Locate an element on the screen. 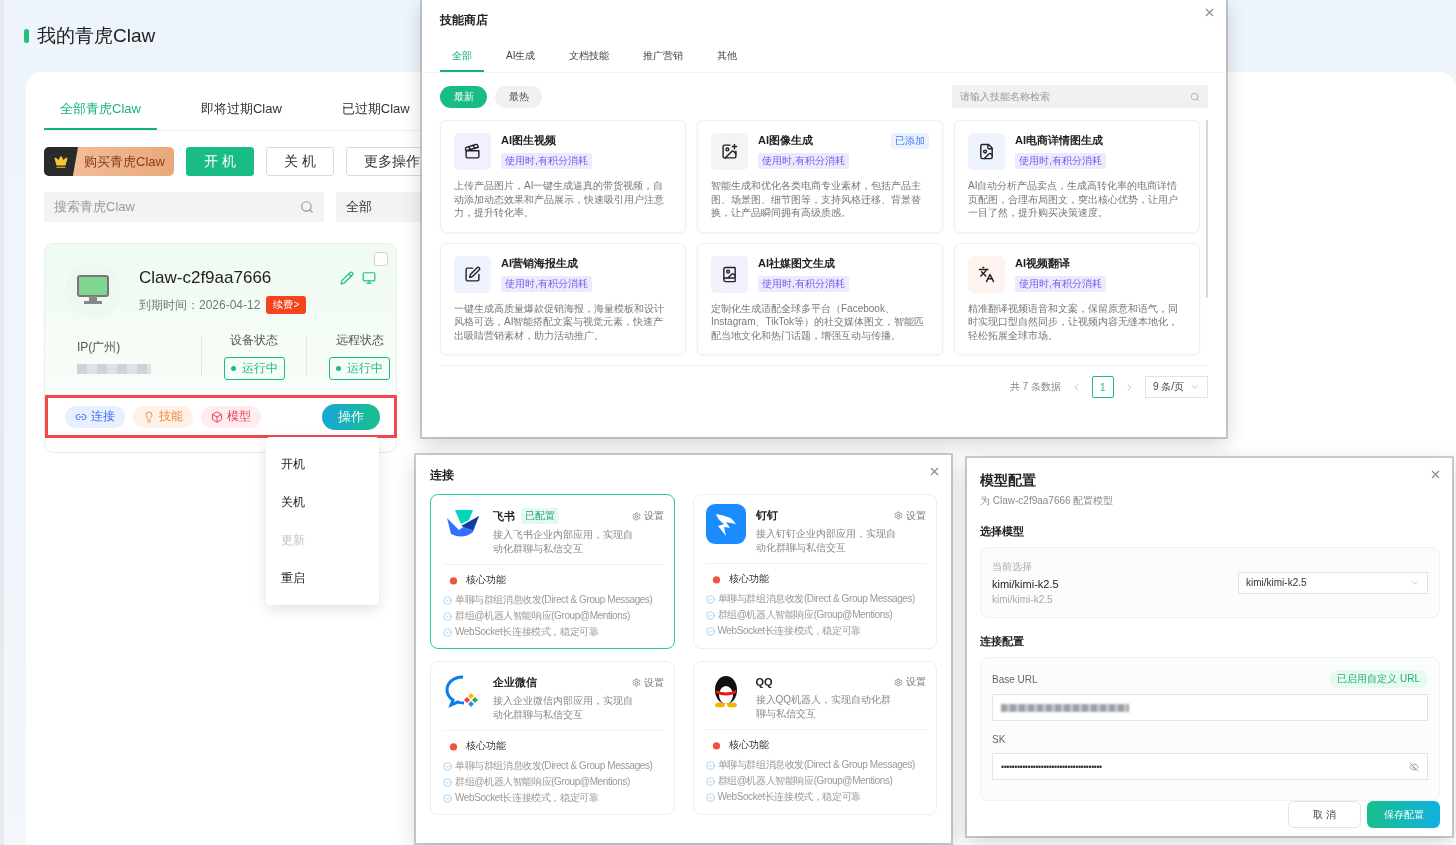 The height and width of the screenshot is (845, 1456). skill-description: AI自动分析产品卖点，生成高转化率的电商详情页配图，合理布局图文，突出核心优势，让用户一目了然，提升购买决策速度。 is located at coordinates (1073, 199).